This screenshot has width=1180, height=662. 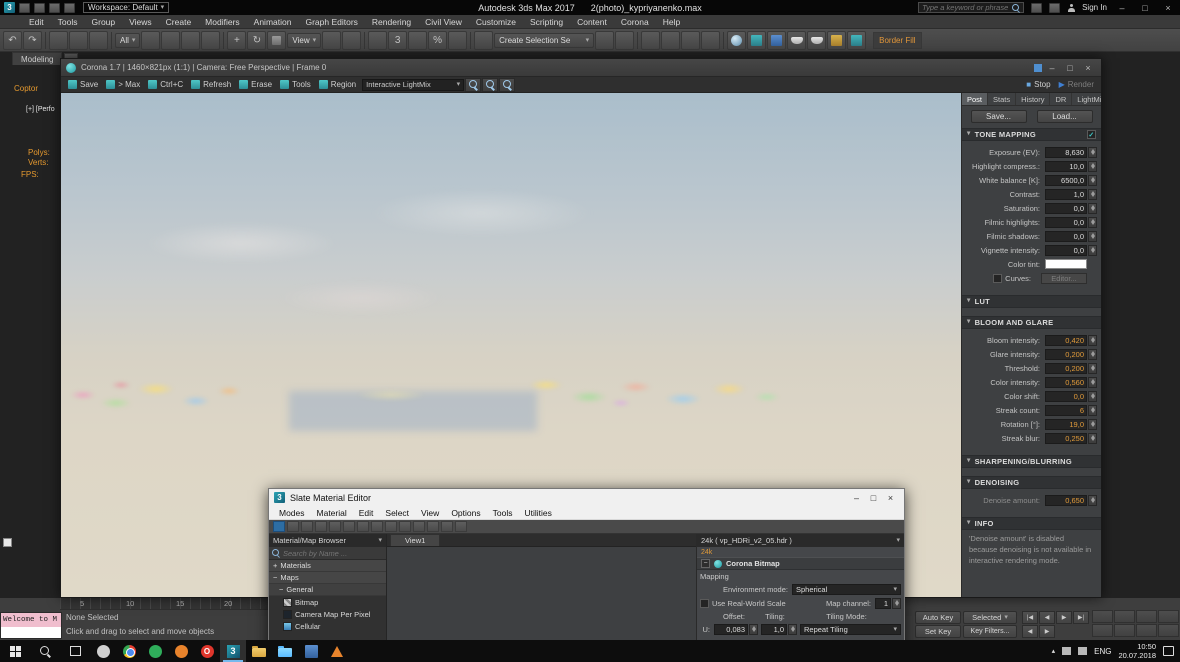 What do you see at coordinates (890, 498) in the screenshot?
I see `slate-close-button: ×` at bounding box center [890, 498].